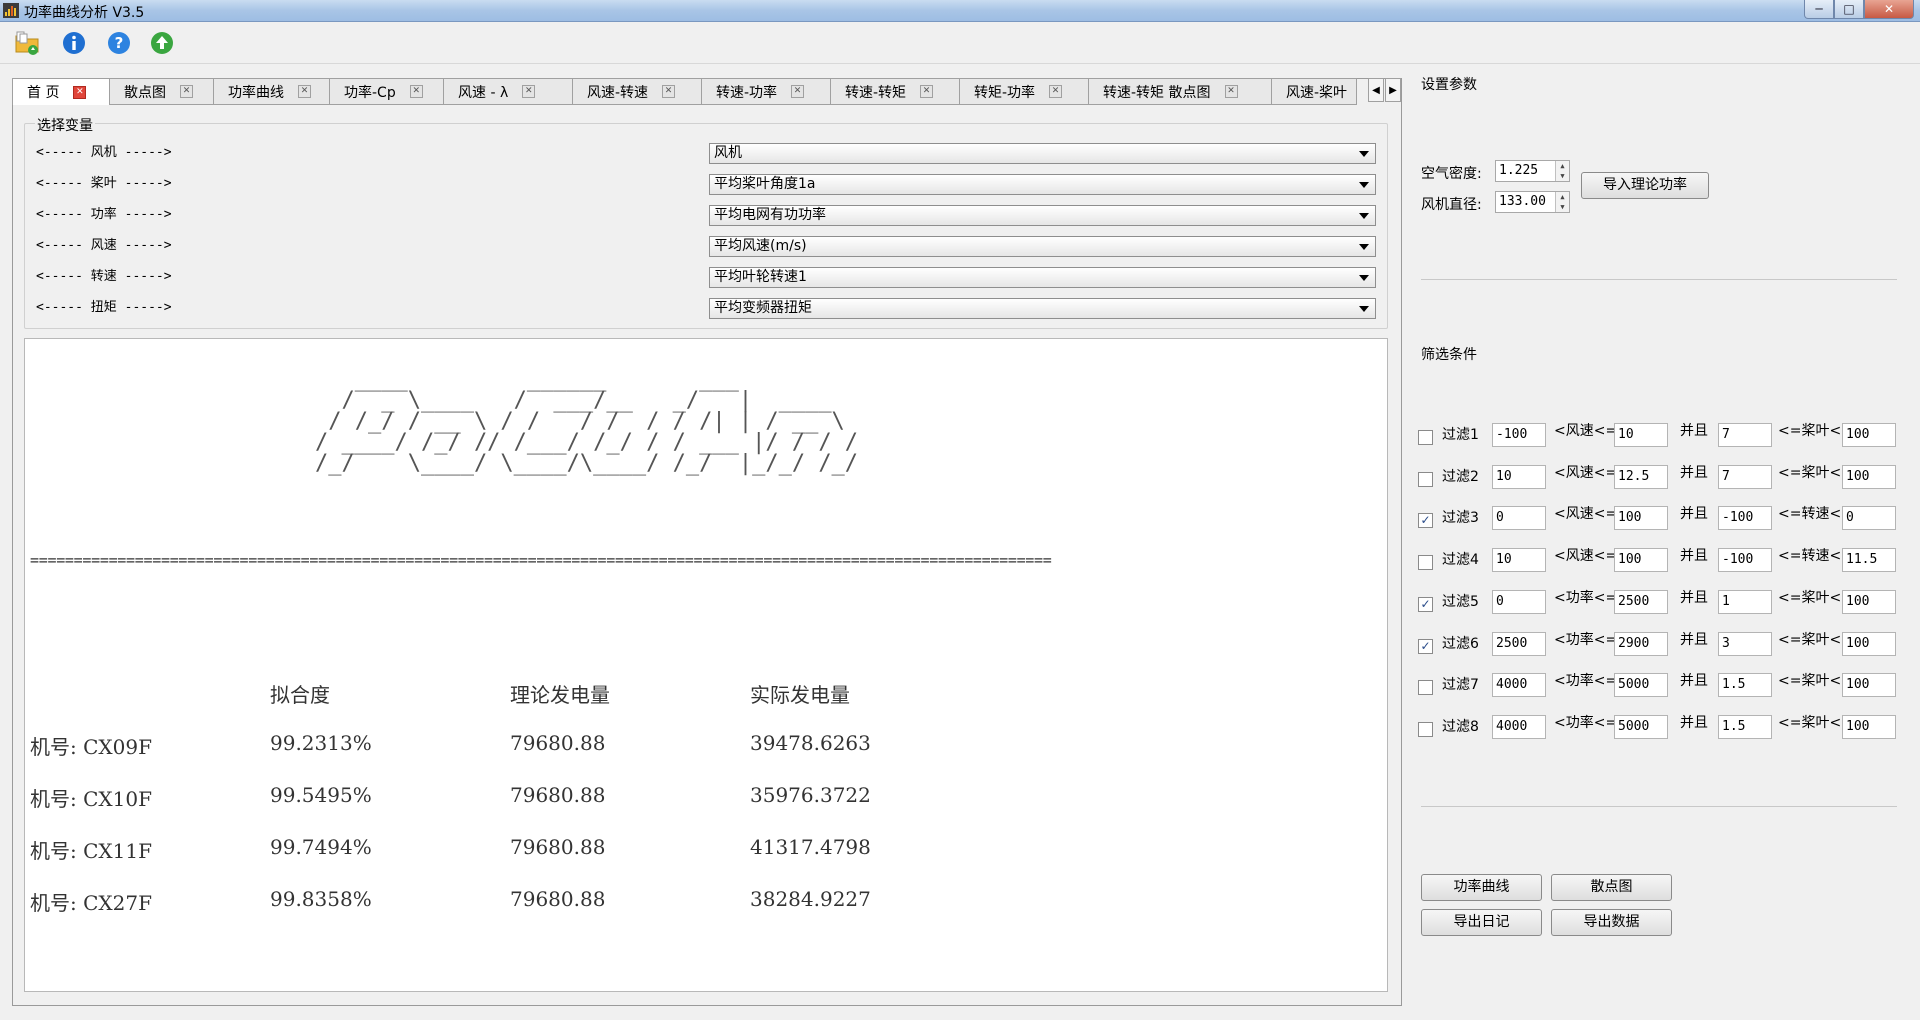 The image size is (1920, 1020). What do you see at coordinates (1641, 601) in the screenshot?
I see `filter-max-input: 2500` at bounding box center [1641, 601].